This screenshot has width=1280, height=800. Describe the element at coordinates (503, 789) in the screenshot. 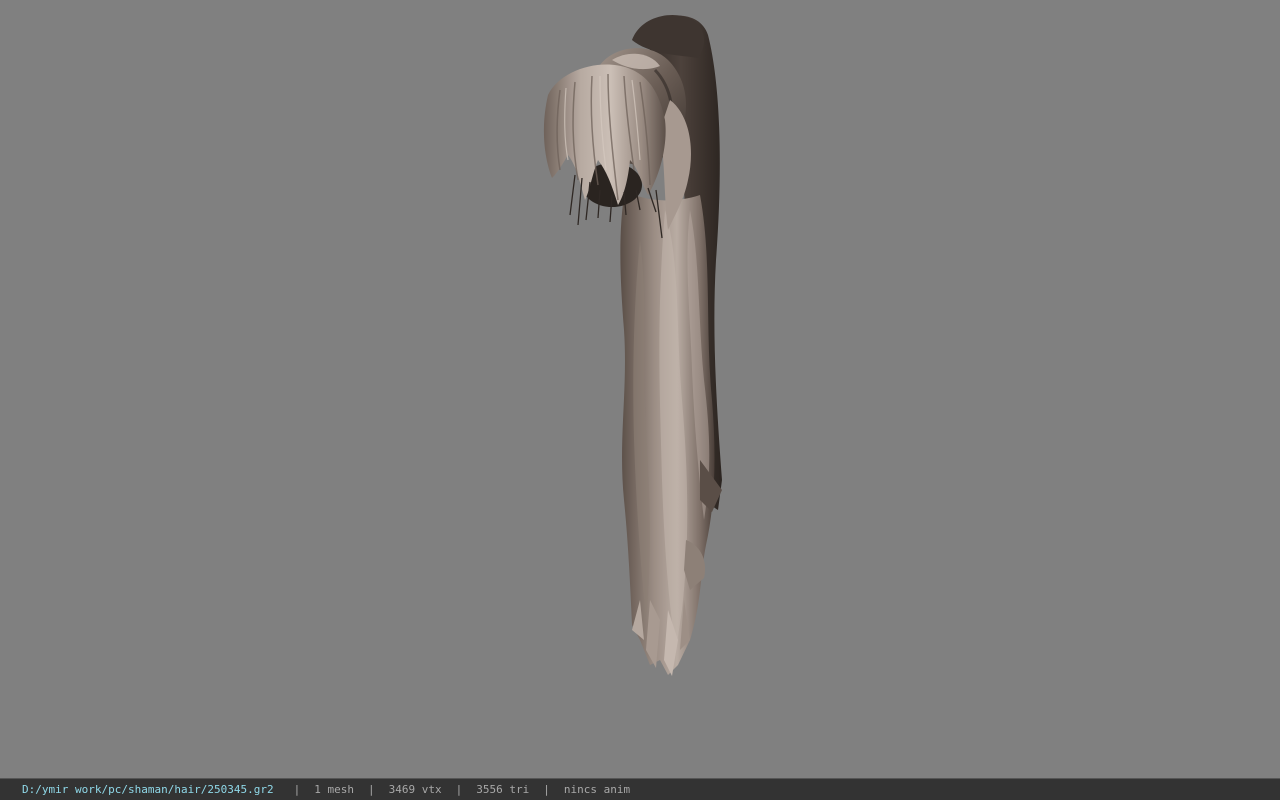

I see `triangle-count: 3556 tri` at that location.